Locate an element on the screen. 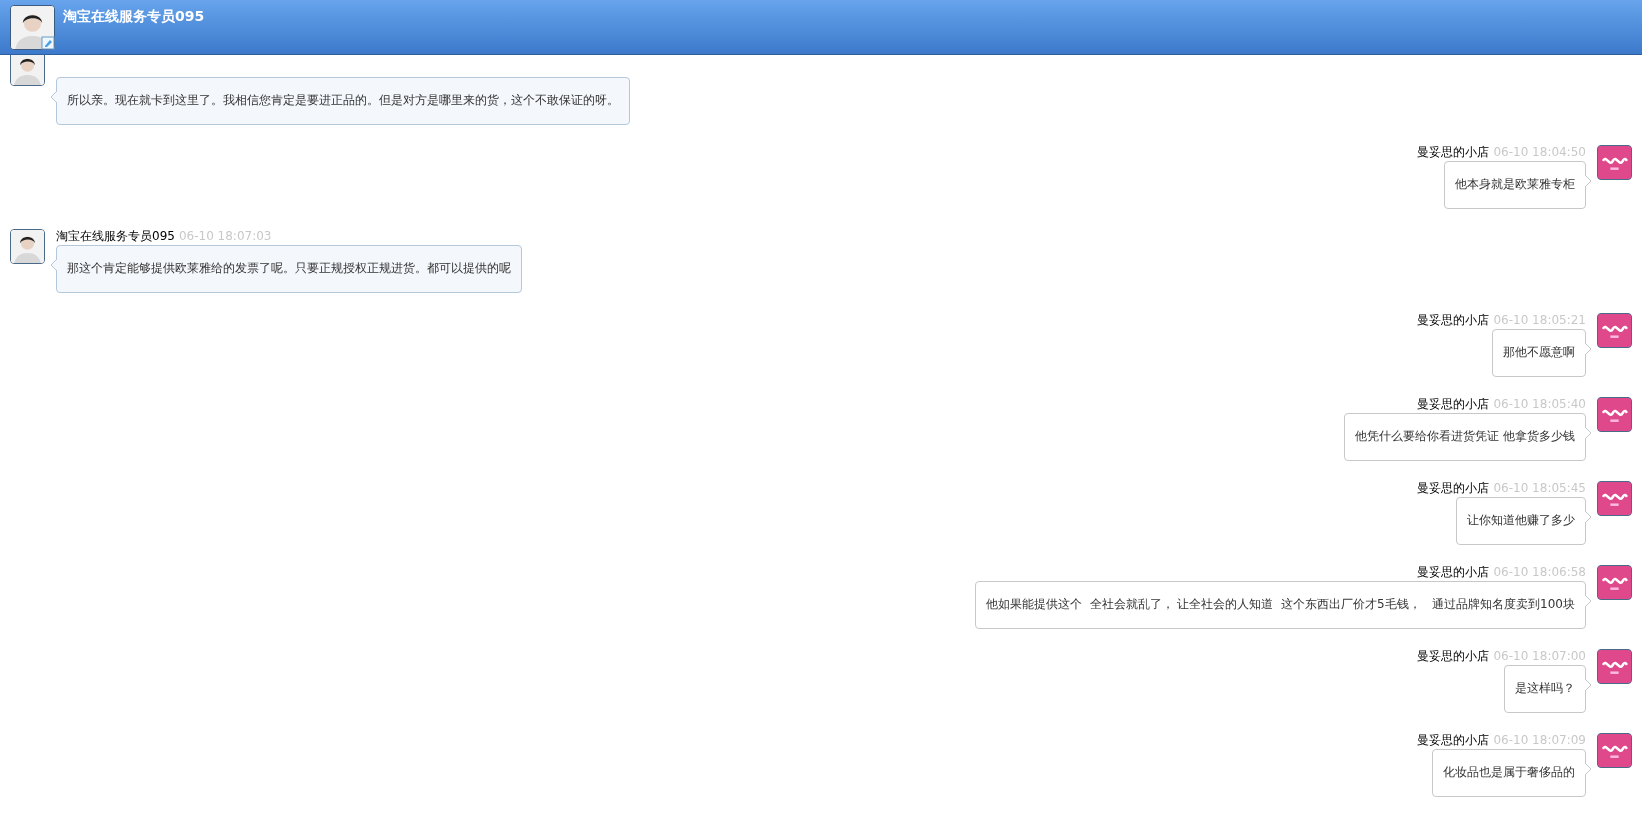  message-bubble: 那他不愿意啊 is located at coordinates (1539, 353).